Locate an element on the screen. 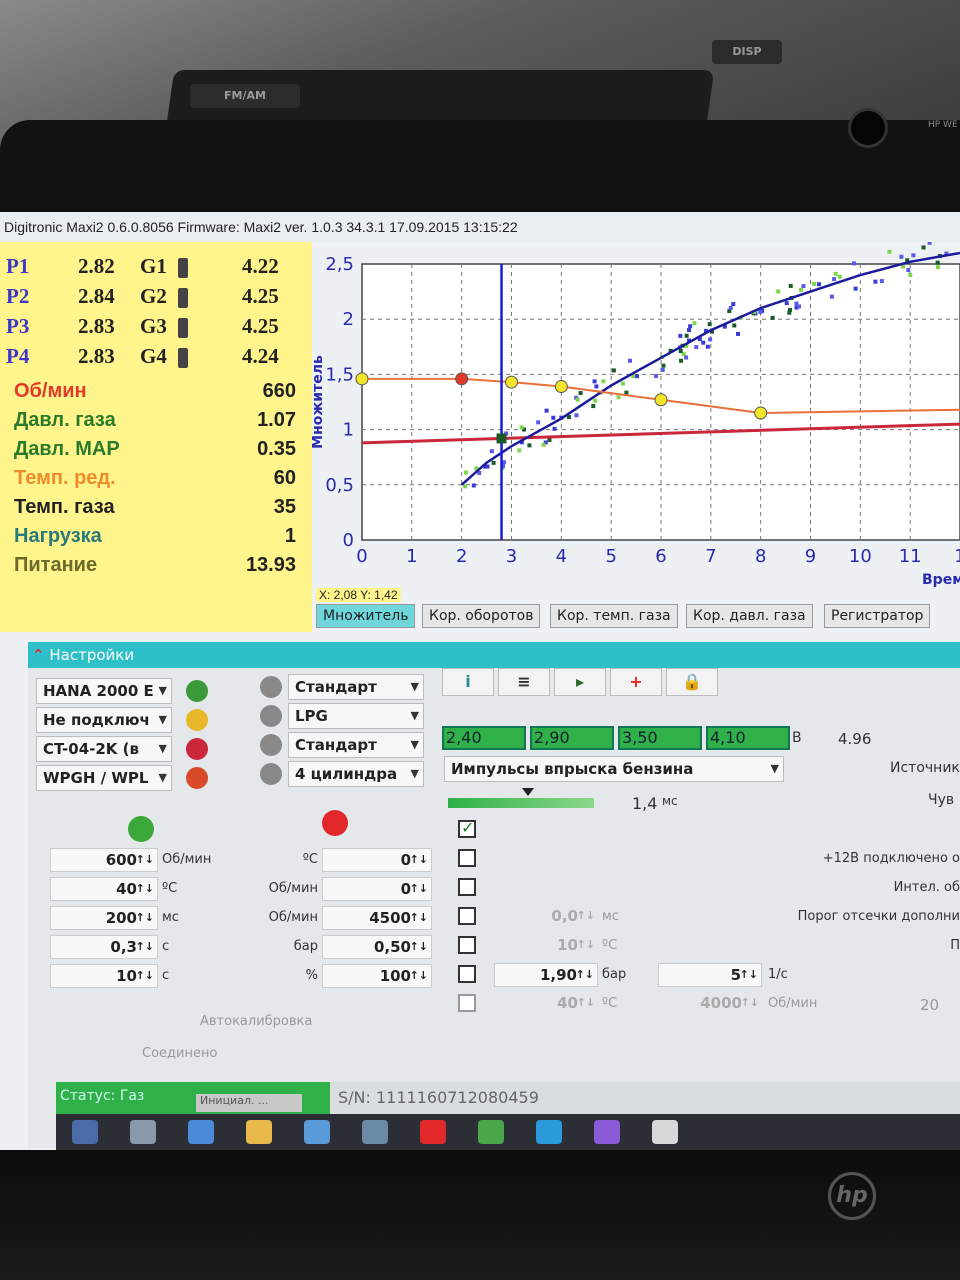  dropdown-value: Импульсы впрыска бензина is located at coordinates (572, 769).